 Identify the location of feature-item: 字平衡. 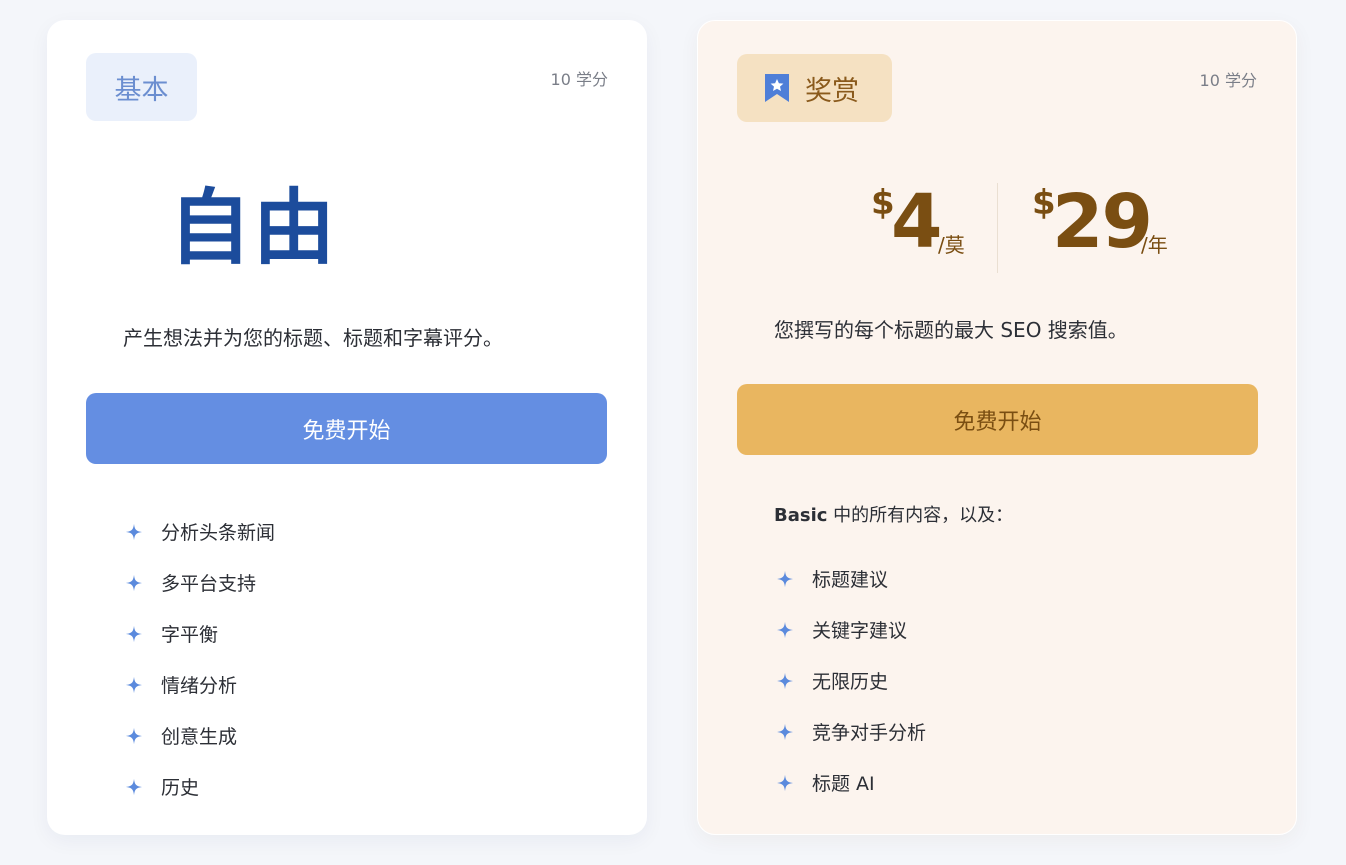
(200, 633).